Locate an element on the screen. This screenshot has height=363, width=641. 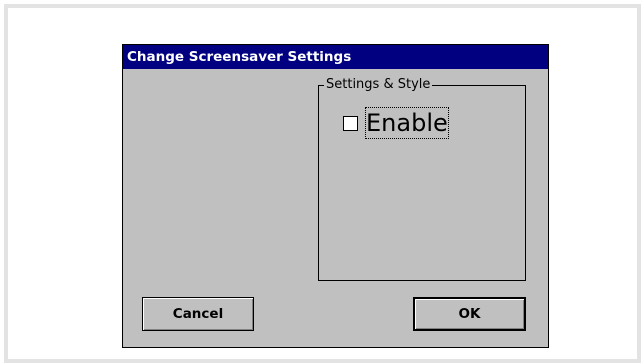
enable-checkbox is located at coordinates (350, 123).